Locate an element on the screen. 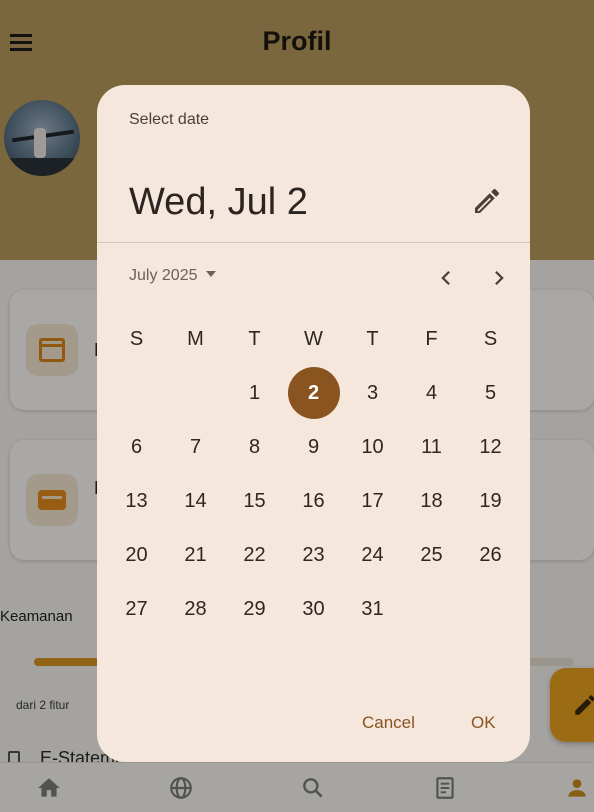 The height and width of the screenshot is (812, 594). calendar-day: 27 is located at coordinates (136, 609).